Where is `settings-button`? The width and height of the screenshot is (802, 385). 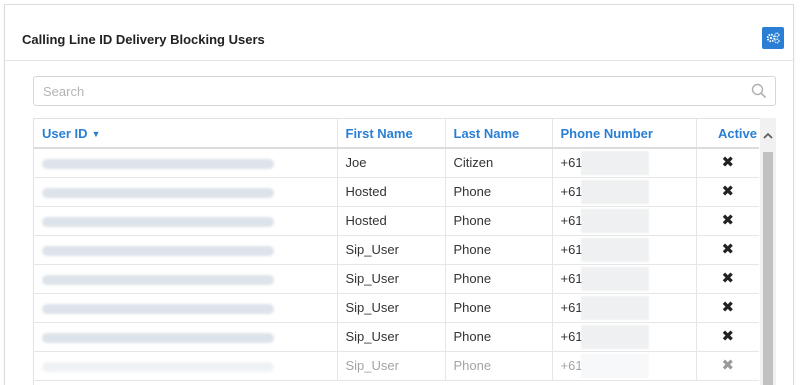 settings-button is located at coordinates (773, 38).